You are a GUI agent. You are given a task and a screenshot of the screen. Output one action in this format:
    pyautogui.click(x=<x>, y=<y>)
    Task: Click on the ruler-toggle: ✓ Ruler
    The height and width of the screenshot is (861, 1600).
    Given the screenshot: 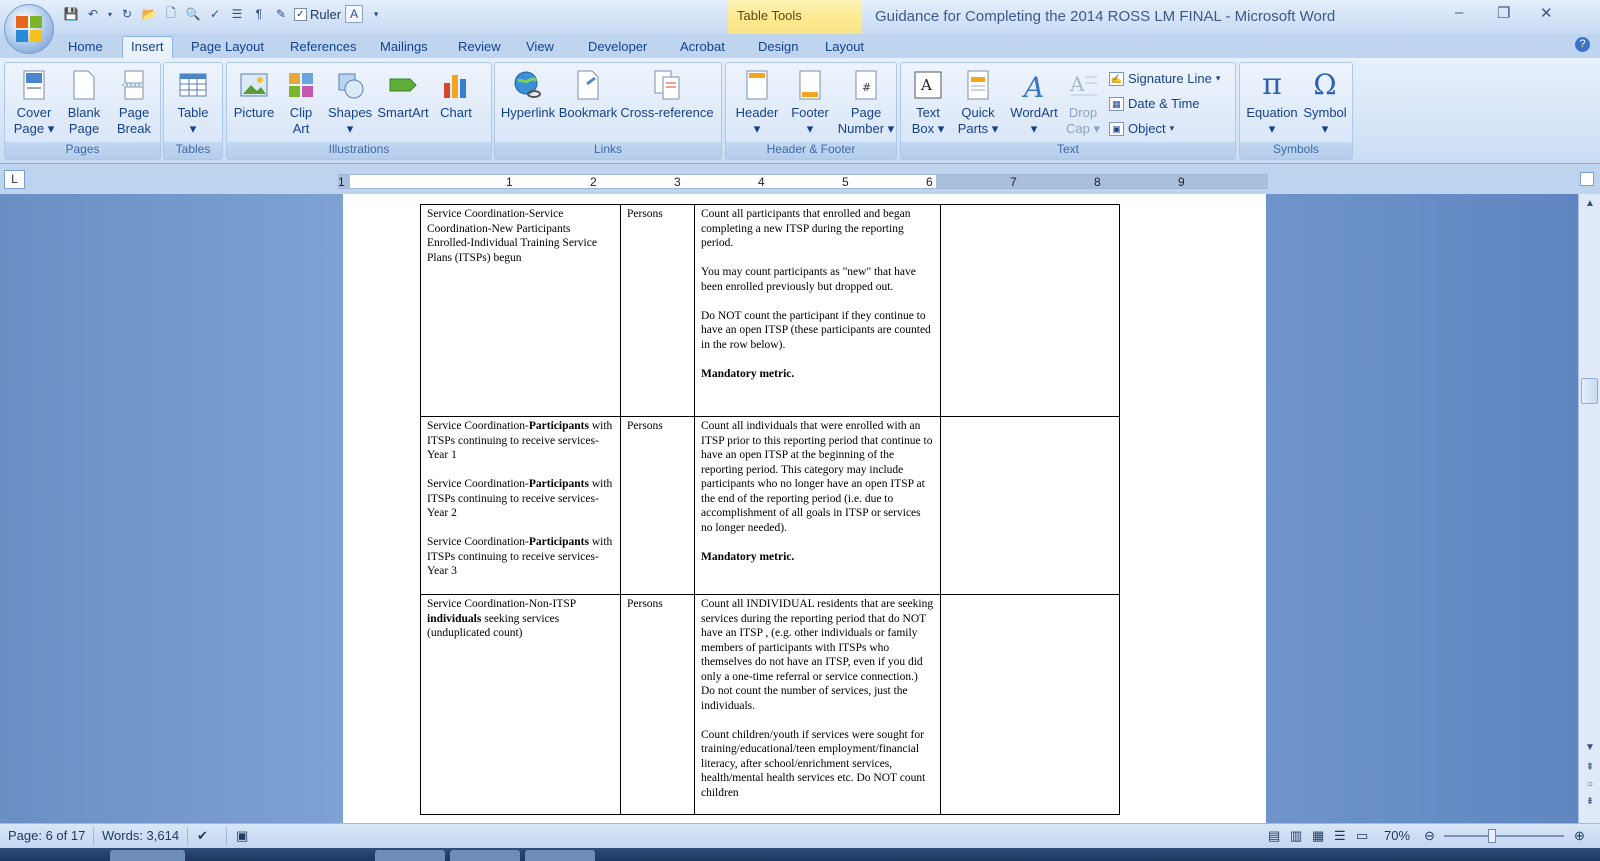 What is the action you would take?
    pyautogui.click(x=317, y=14)
    